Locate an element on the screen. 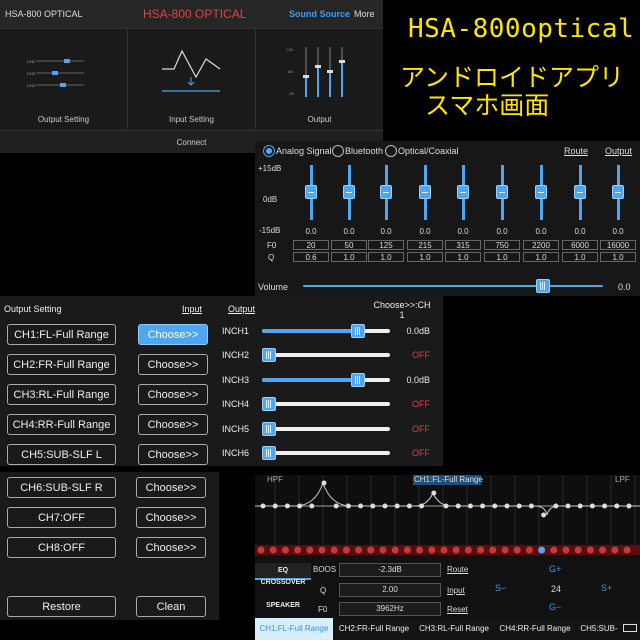 The image size is (640, 640). eq-band-f0-field: 6000 is located at coordinates (580, 245).